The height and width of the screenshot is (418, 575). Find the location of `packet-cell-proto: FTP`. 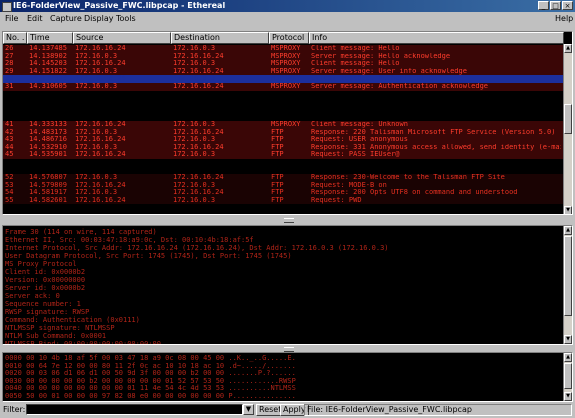

packet-cell-proto: FTP is located at coordinates (277, 193).